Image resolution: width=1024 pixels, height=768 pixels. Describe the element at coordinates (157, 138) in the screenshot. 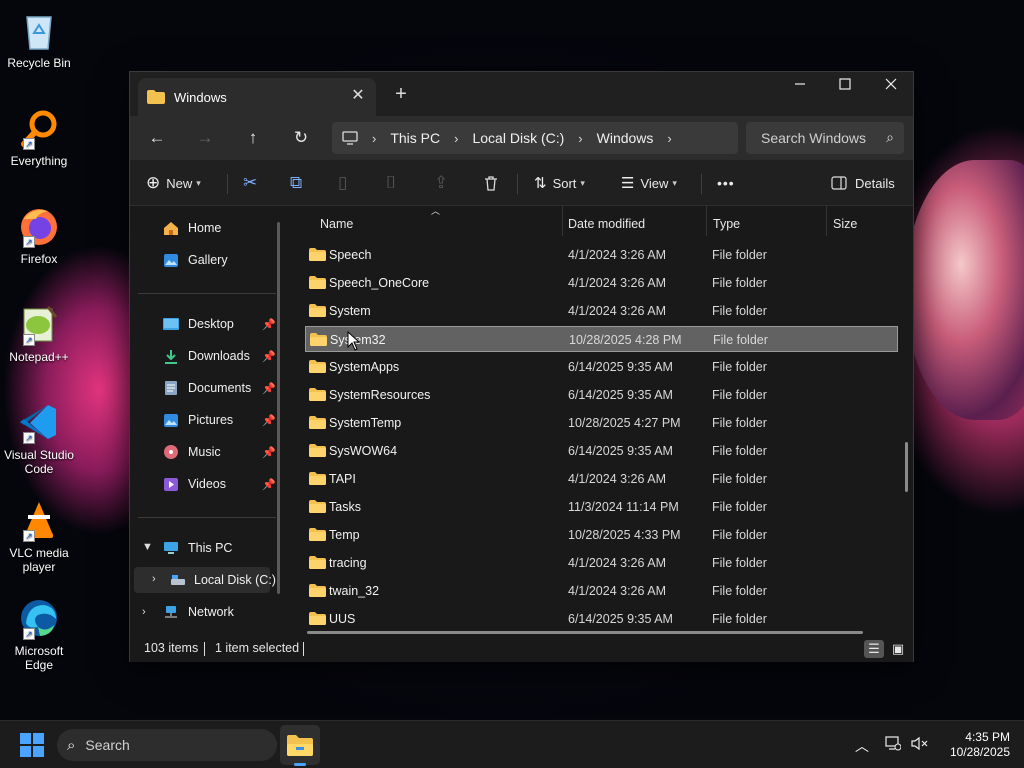

I see `back-button: ←` at that location.